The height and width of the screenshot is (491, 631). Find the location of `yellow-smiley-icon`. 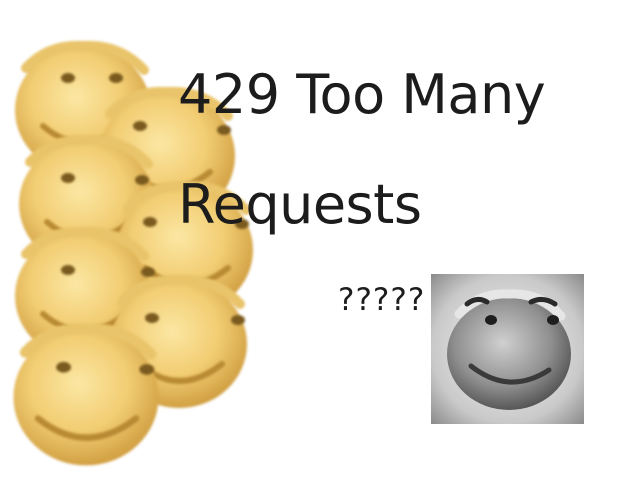

yellow-smiley-icon is located at coordinates (86, 395).